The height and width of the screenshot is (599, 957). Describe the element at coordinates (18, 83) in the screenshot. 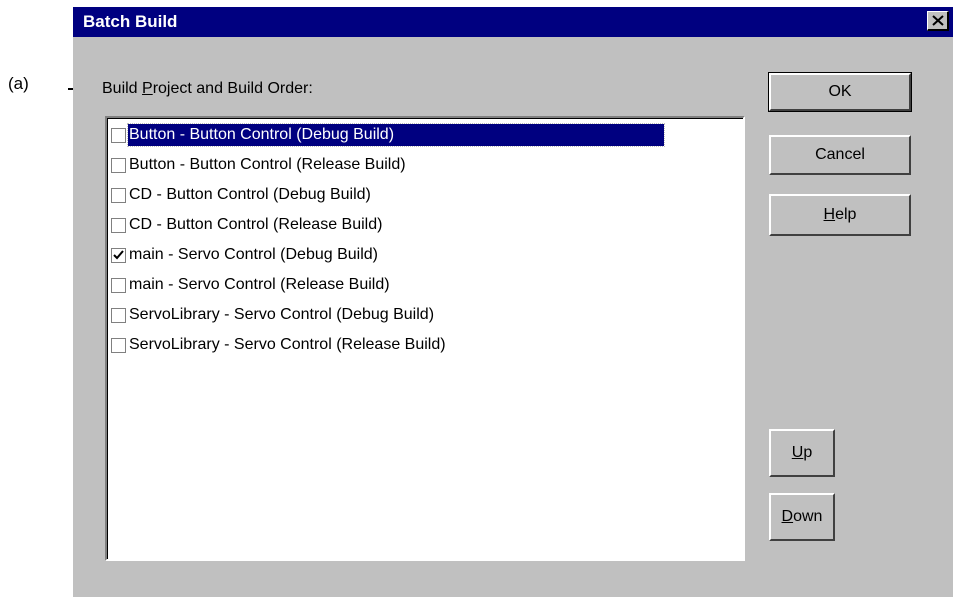

I see `annotation-label: (a)` at that location.